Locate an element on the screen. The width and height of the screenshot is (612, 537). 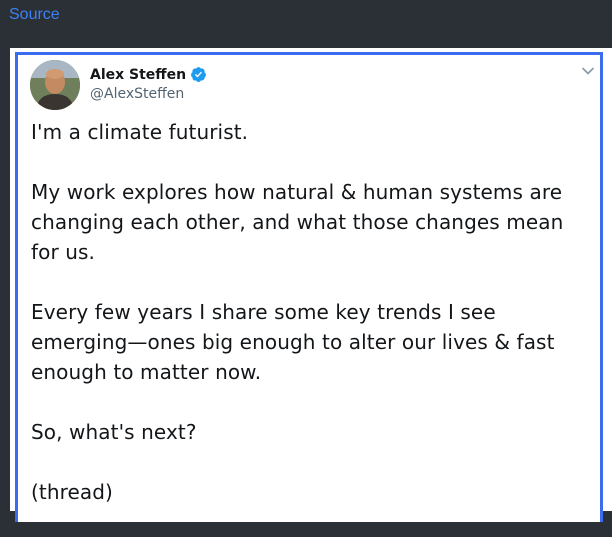
source-link: Source is located at coordinates (34, 15).